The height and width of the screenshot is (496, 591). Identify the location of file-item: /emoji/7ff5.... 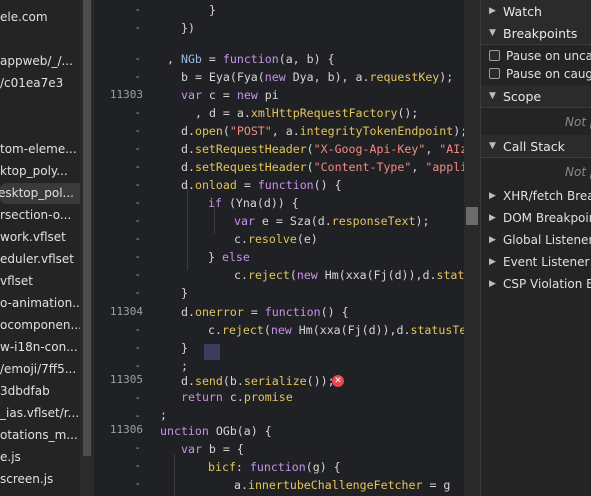
(40, 369).